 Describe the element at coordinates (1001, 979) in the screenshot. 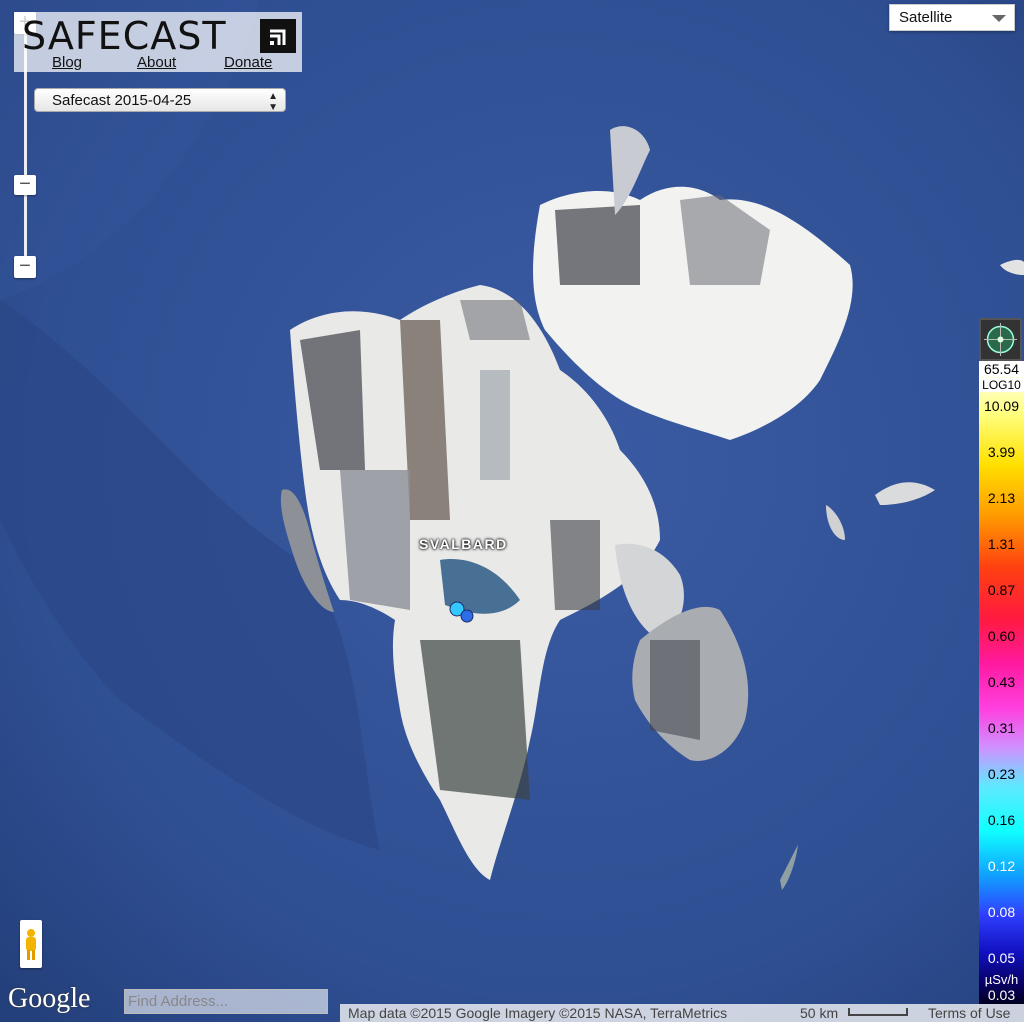

I see `legend-unit: µSv/h` at that location.